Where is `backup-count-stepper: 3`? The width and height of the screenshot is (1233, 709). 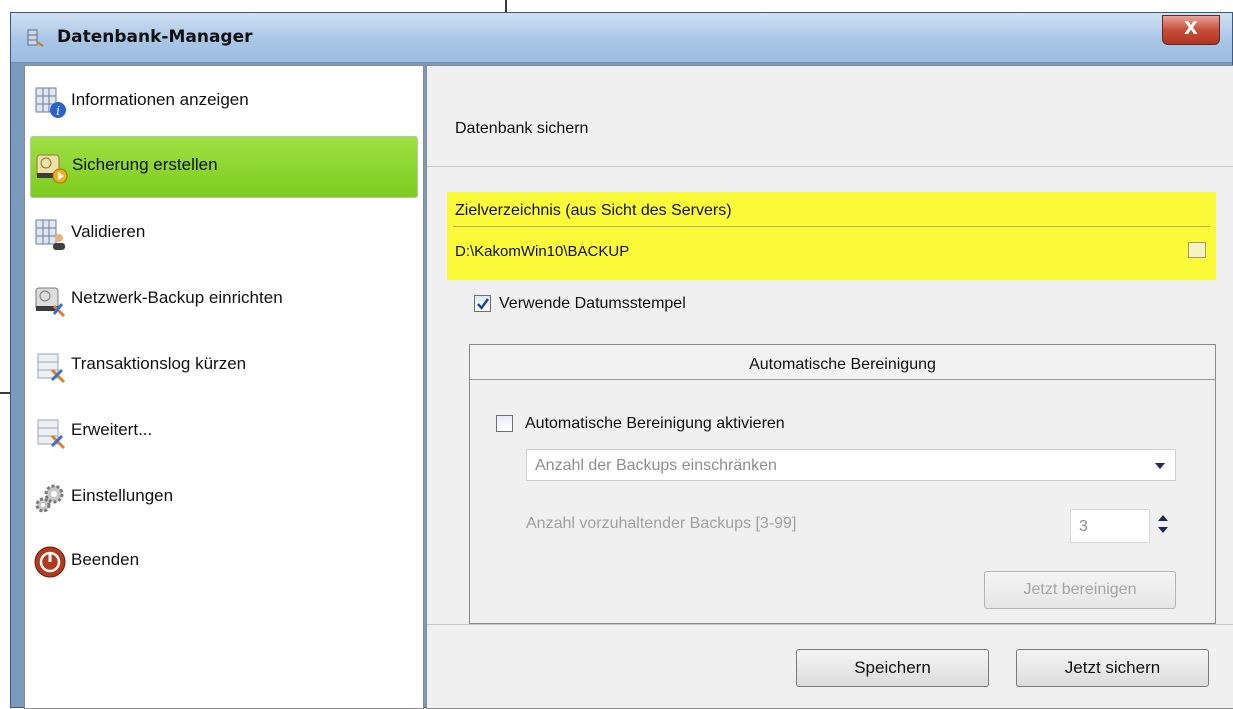 backup-count-stepper: 3 is located at coordinates (1124, 526).